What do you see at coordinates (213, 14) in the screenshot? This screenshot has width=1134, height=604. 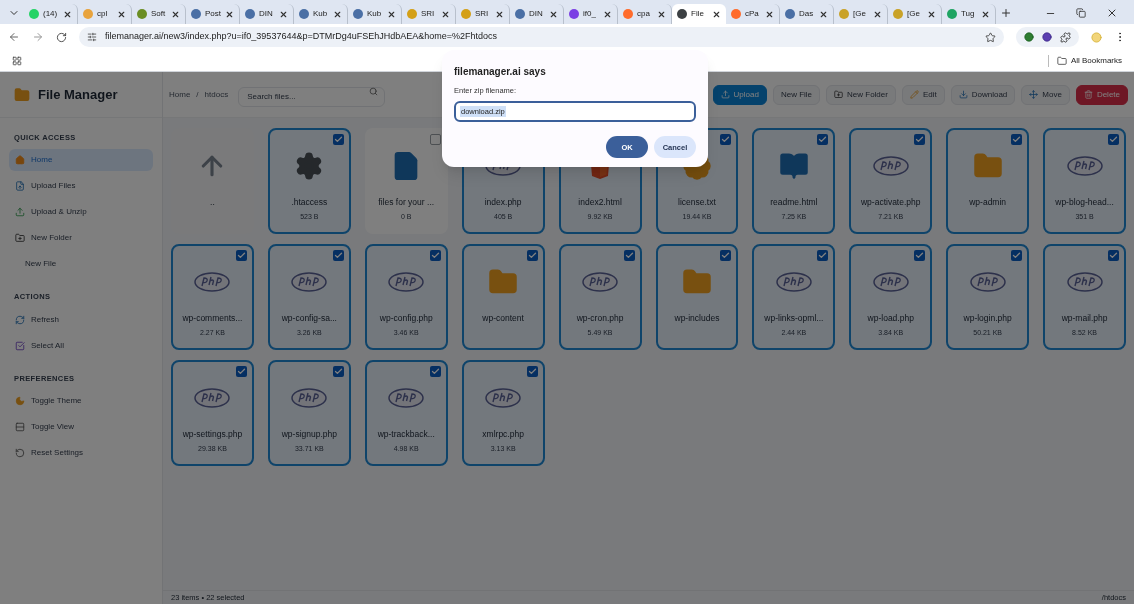 I see `tab-title: Post` at bounding box center [213, 14].